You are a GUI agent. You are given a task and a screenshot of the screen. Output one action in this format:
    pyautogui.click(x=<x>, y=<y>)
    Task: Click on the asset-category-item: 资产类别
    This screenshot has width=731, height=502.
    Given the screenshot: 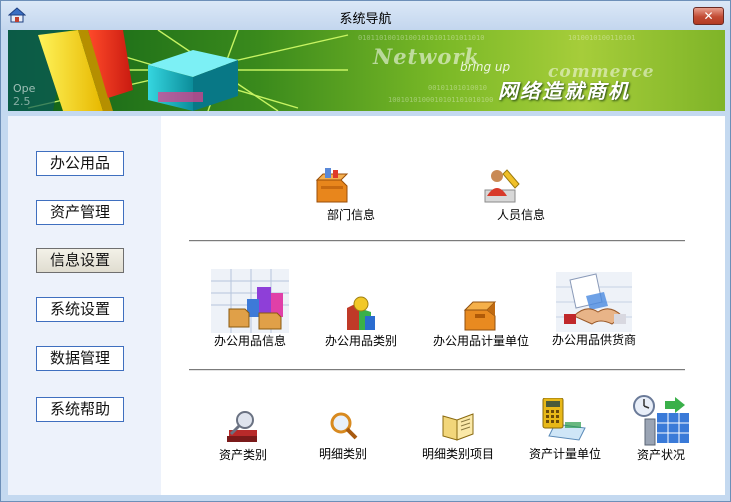 What is the action you would take?
    pyautogui.click(x=243, y=435)
    